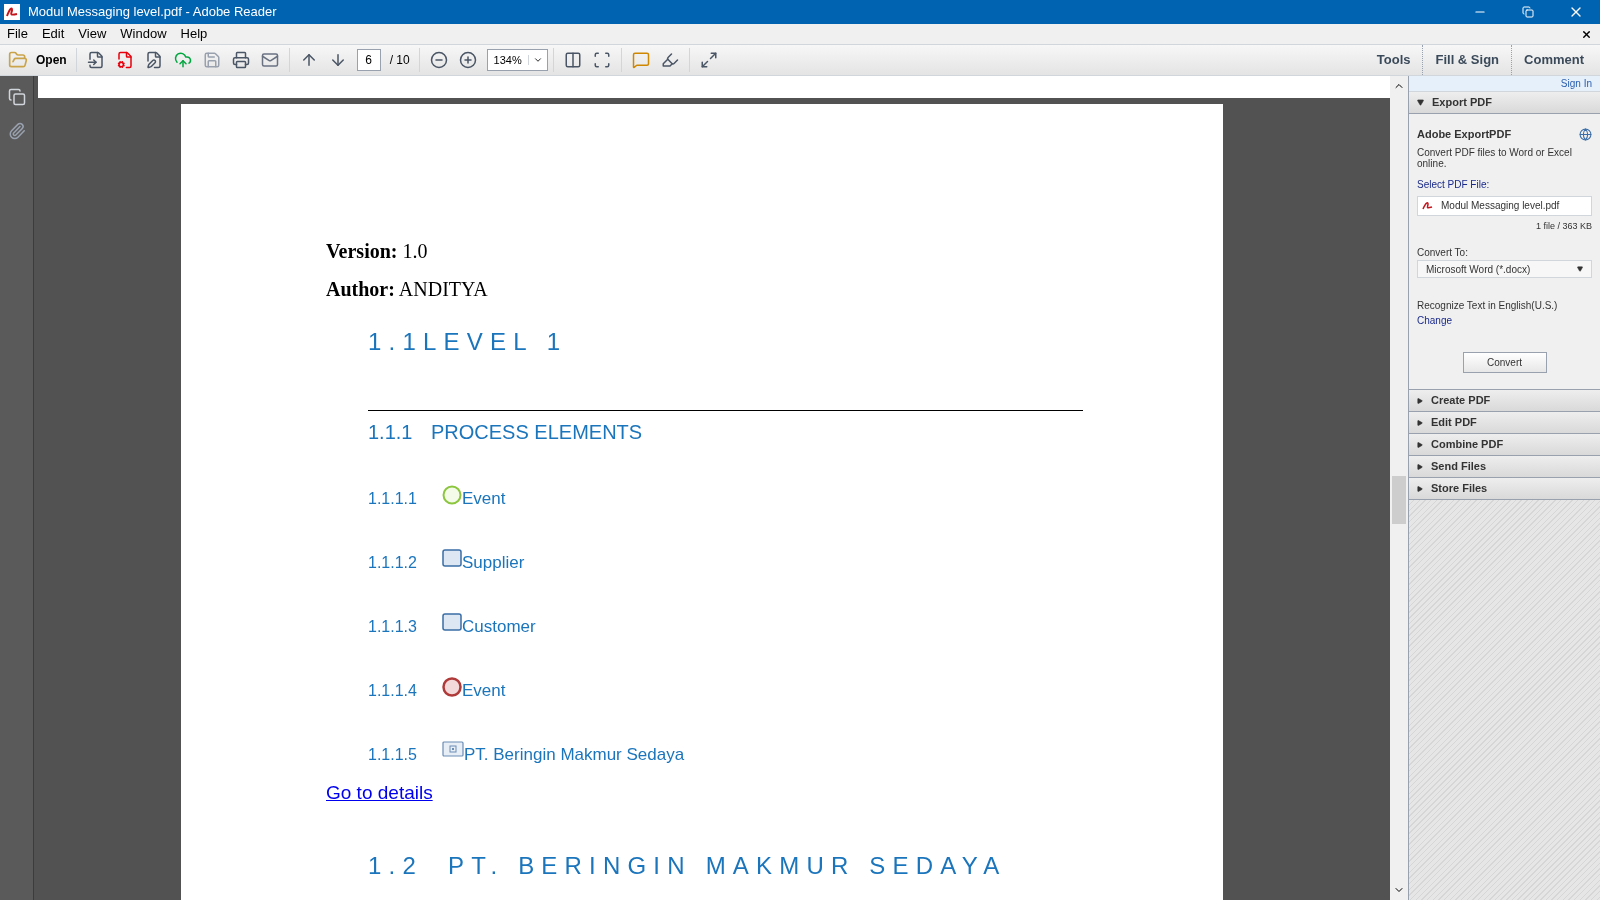  Describe the element at coordinates (37, 60) in the screenshot. I see `open-button: Open` at that location.